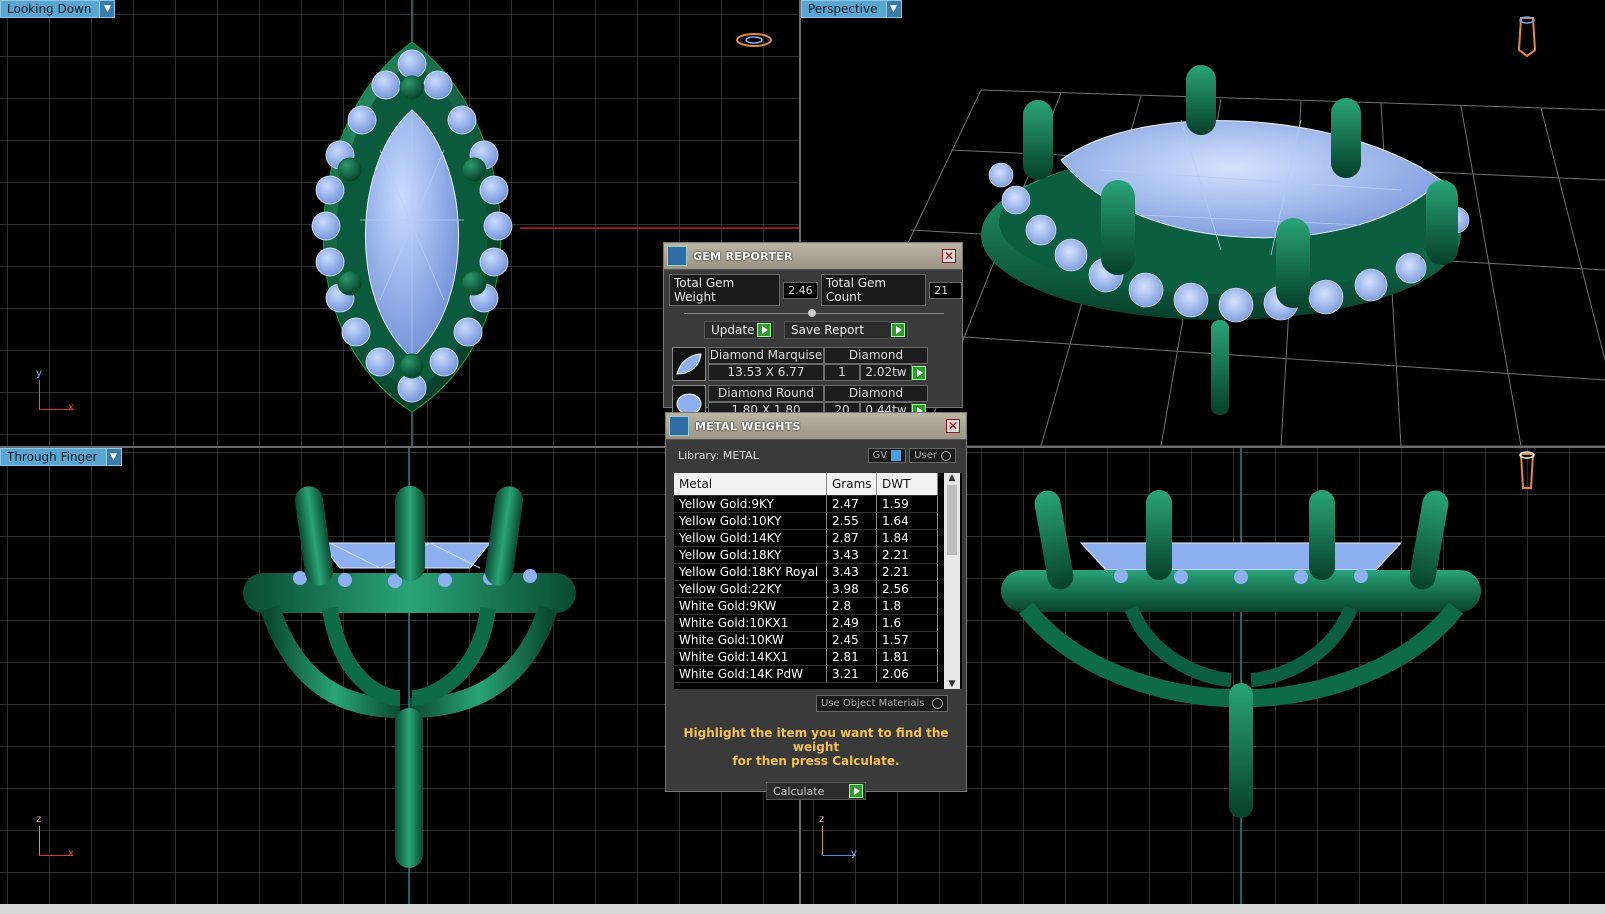  What do you see at coordinates (58, 9) in the screenshot?
I see `viewport-label-looking-down: Looking Down ▼` at bounding box center [58, 9].